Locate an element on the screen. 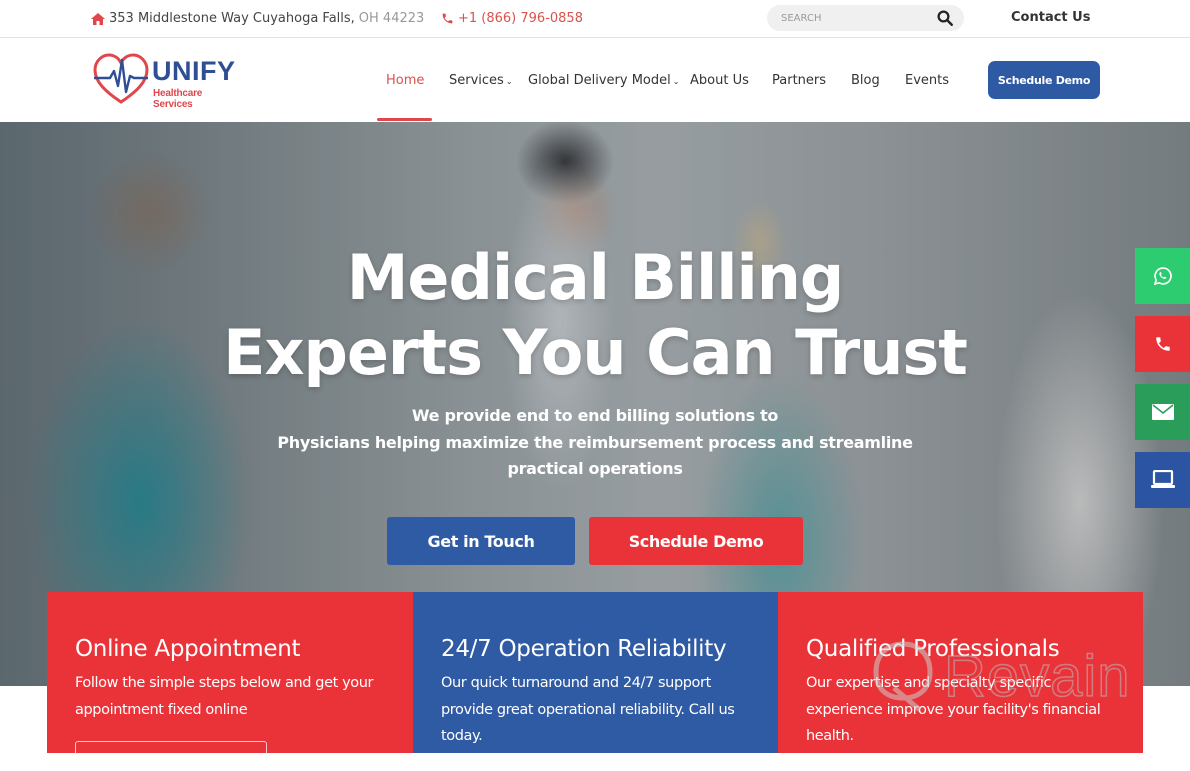 This screenshot has height=771, width=1190. card-title: Qualified Professionals is located at coordinates (933, 649).